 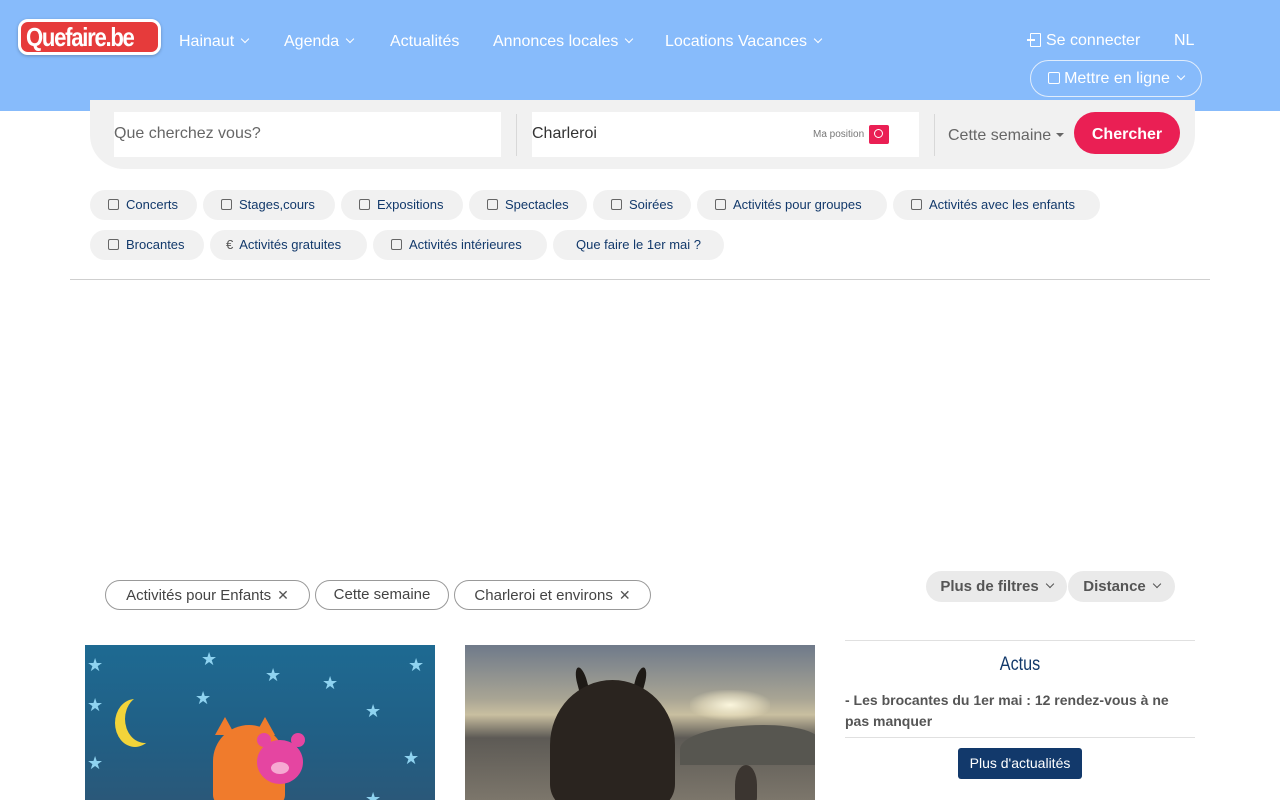 What do you see at coordinates (207, 595) in the screenshot?
I see `filter-chip-enfants: Activités pour Enfants ✕` at bounding box center [207, 595].